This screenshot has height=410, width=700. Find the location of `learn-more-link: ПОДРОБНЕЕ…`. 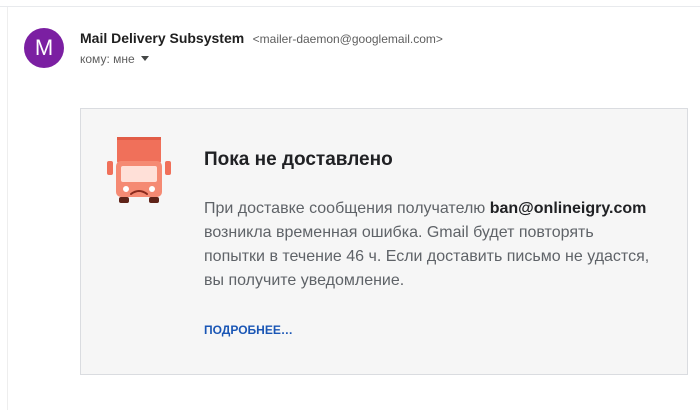

learn-more-link: ПОДРОБНЕЕ… is located at coordinates (248, 330).